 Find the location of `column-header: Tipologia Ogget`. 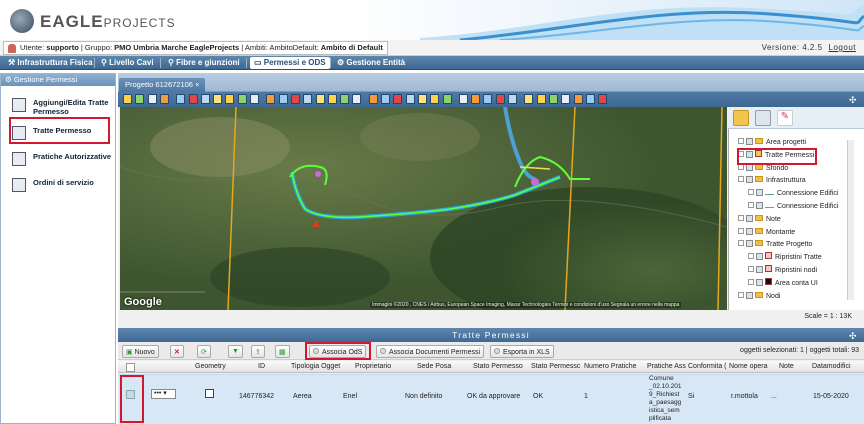

column-header: Tipologia Ogget is located at coordinates (315, 366).